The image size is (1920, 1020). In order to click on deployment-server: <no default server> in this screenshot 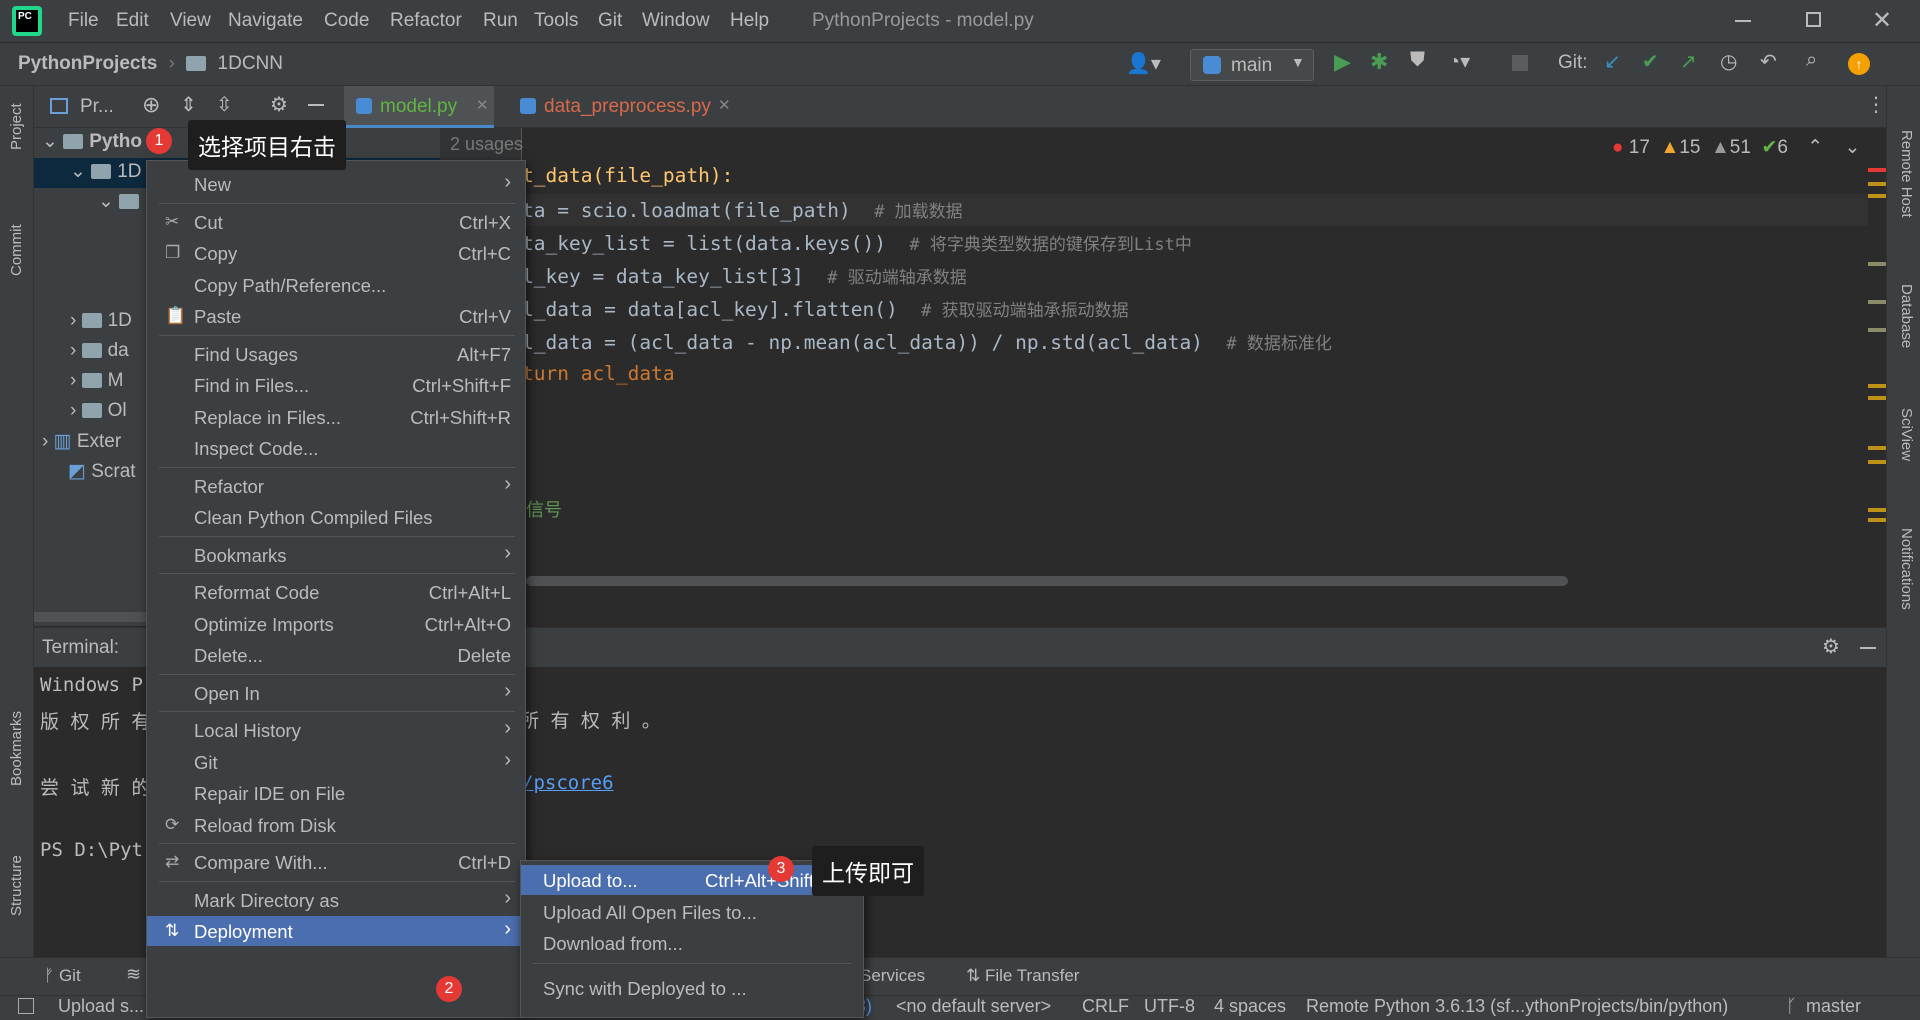, I will do `click(973, 1006)`.